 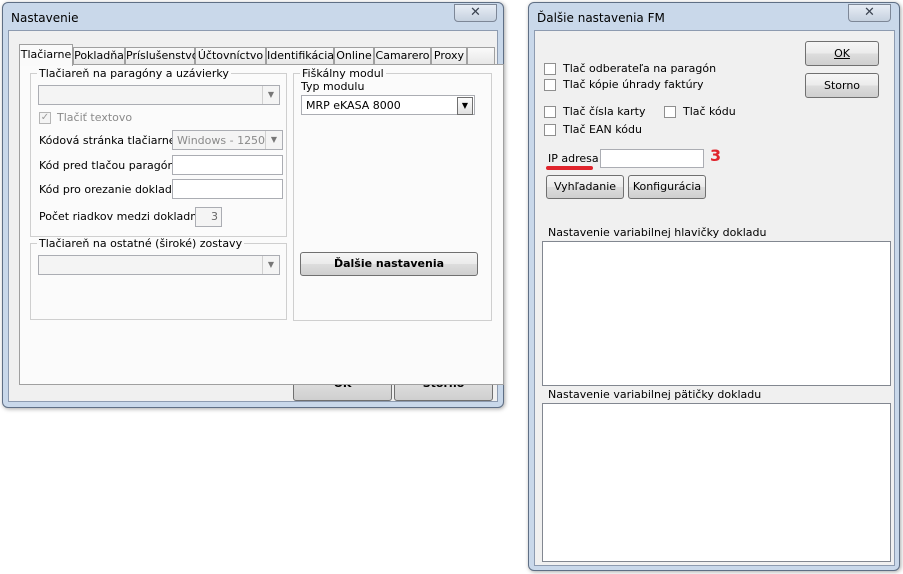 I want to click on print-card-number-label: Tlač čísla karty, so click(x=604, y=111).